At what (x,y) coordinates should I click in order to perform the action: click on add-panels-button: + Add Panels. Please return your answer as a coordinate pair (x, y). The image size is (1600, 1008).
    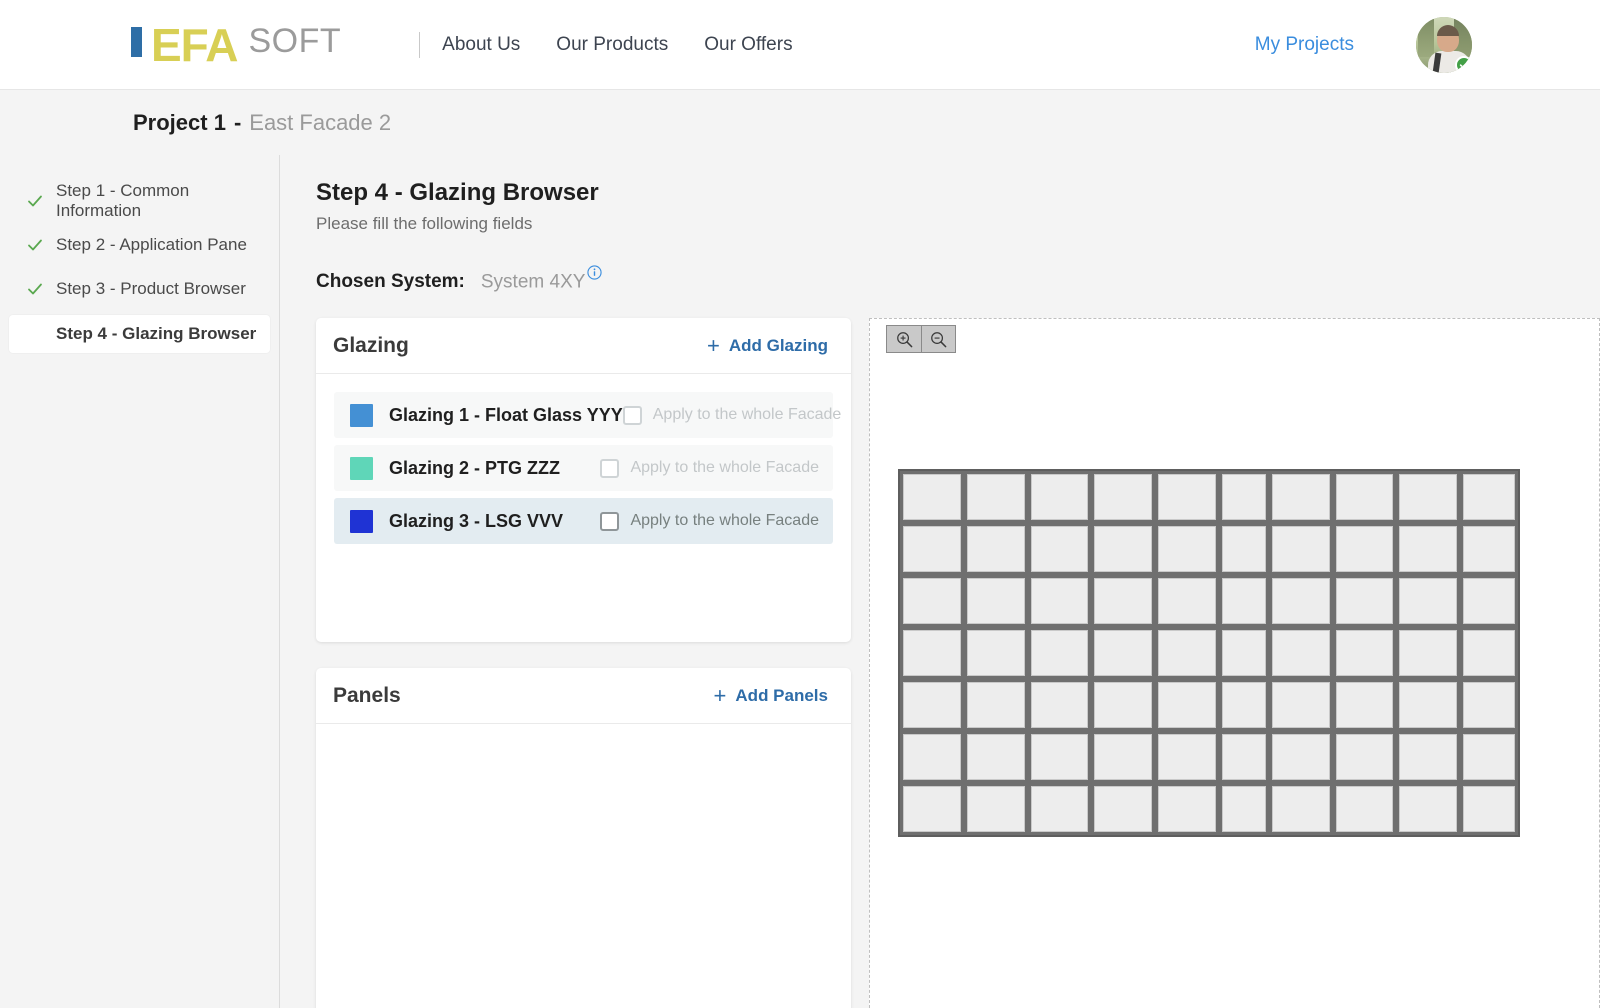
    Looking at the image, I should click on (771, 695).